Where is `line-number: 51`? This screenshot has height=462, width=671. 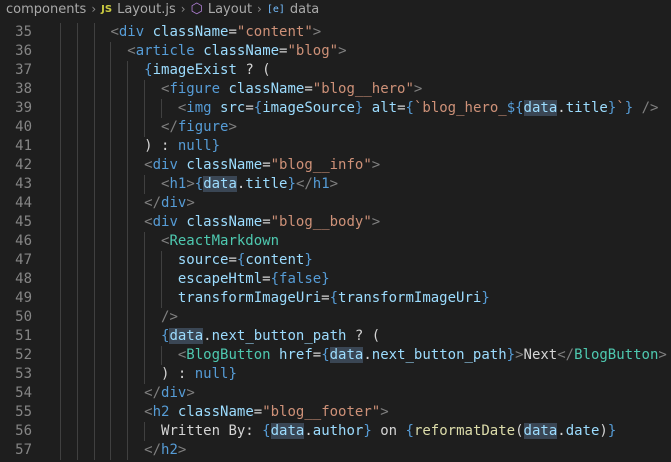 line-number: 51 is located at coordinates (23, 336).